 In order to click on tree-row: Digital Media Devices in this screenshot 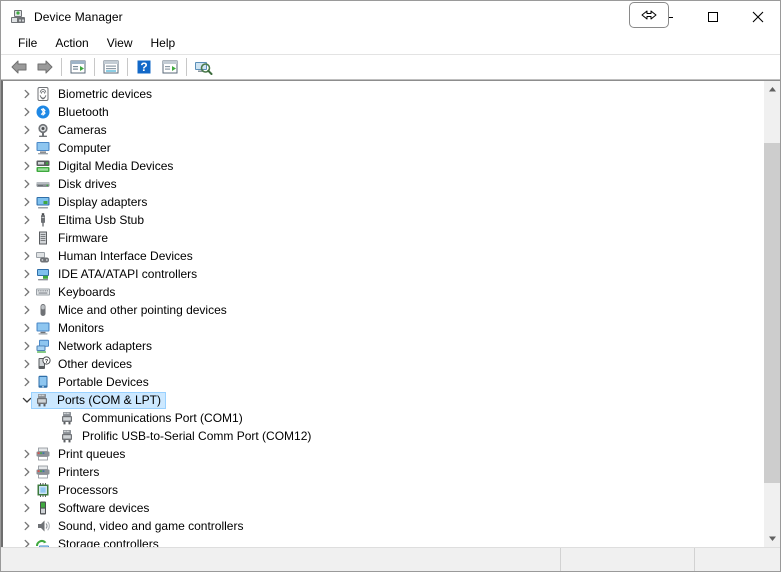, I will do `click(383, 166)`.